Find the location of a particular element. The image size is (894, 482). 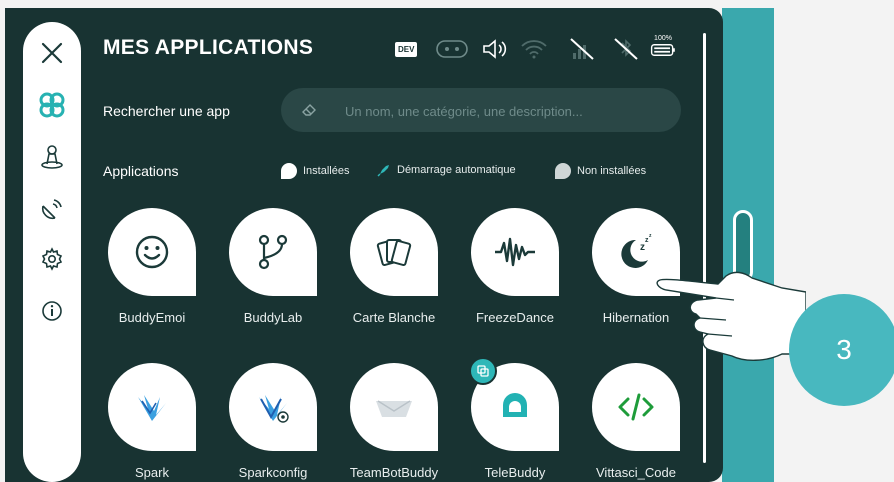

app-name: Spark is located at coordinates (152, 472).